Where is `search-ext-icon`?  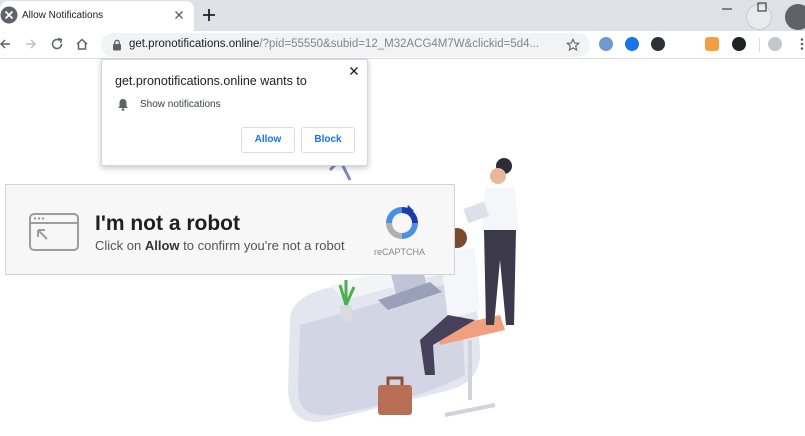
search-ext-icon is located at coordinates (632, 44).